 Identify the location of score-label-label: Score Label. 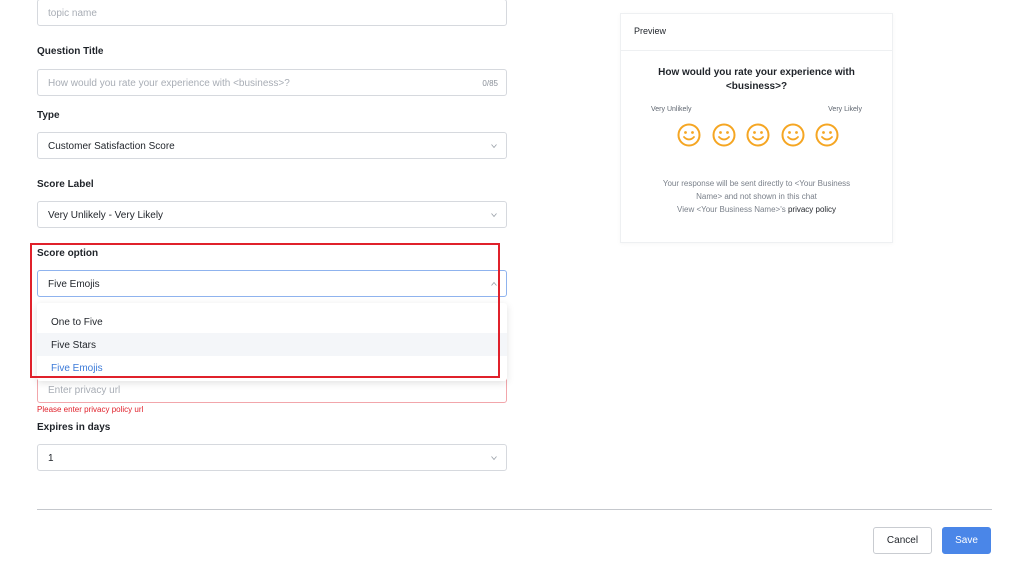
(65, 184).